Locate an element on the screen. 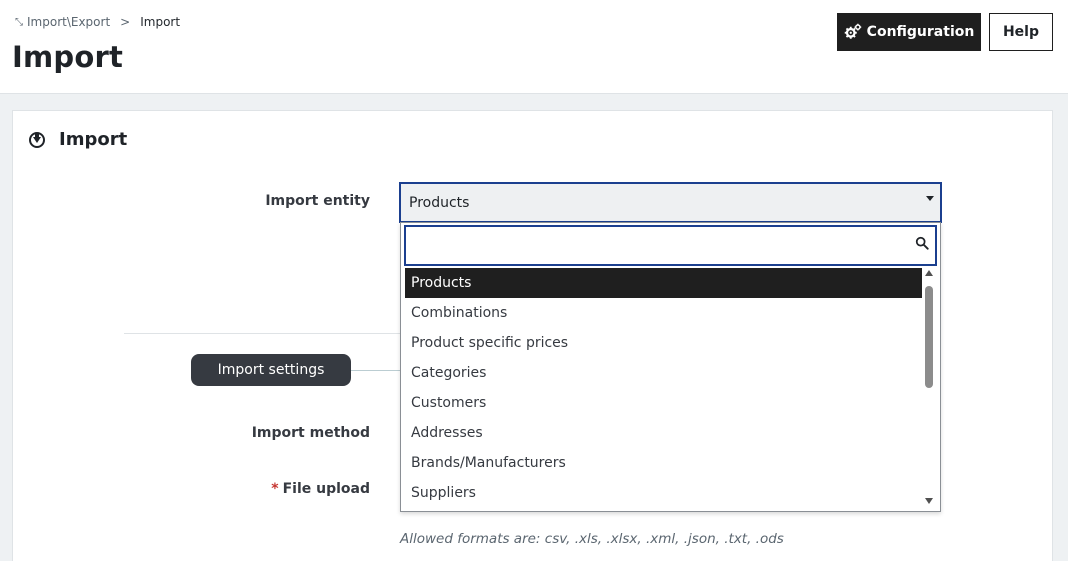 The height and width of the screenshot is (561, 1068). dropdown-option: Addresses is located at coordinates (663, 433).